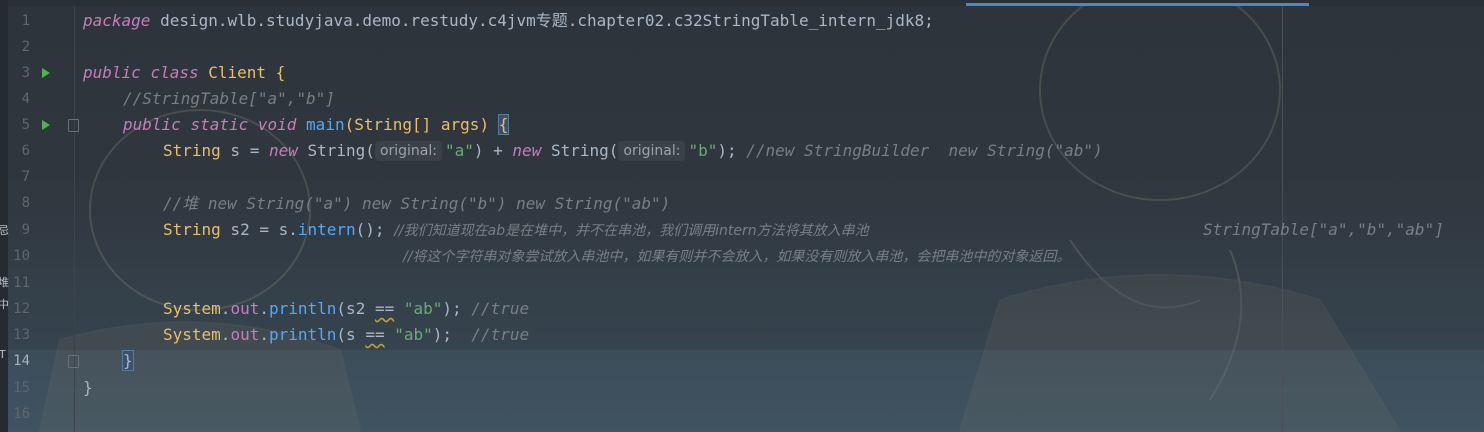  Describe the element at coordinates (73, 125) in the screenshot. I see `fold-icon` at that location.